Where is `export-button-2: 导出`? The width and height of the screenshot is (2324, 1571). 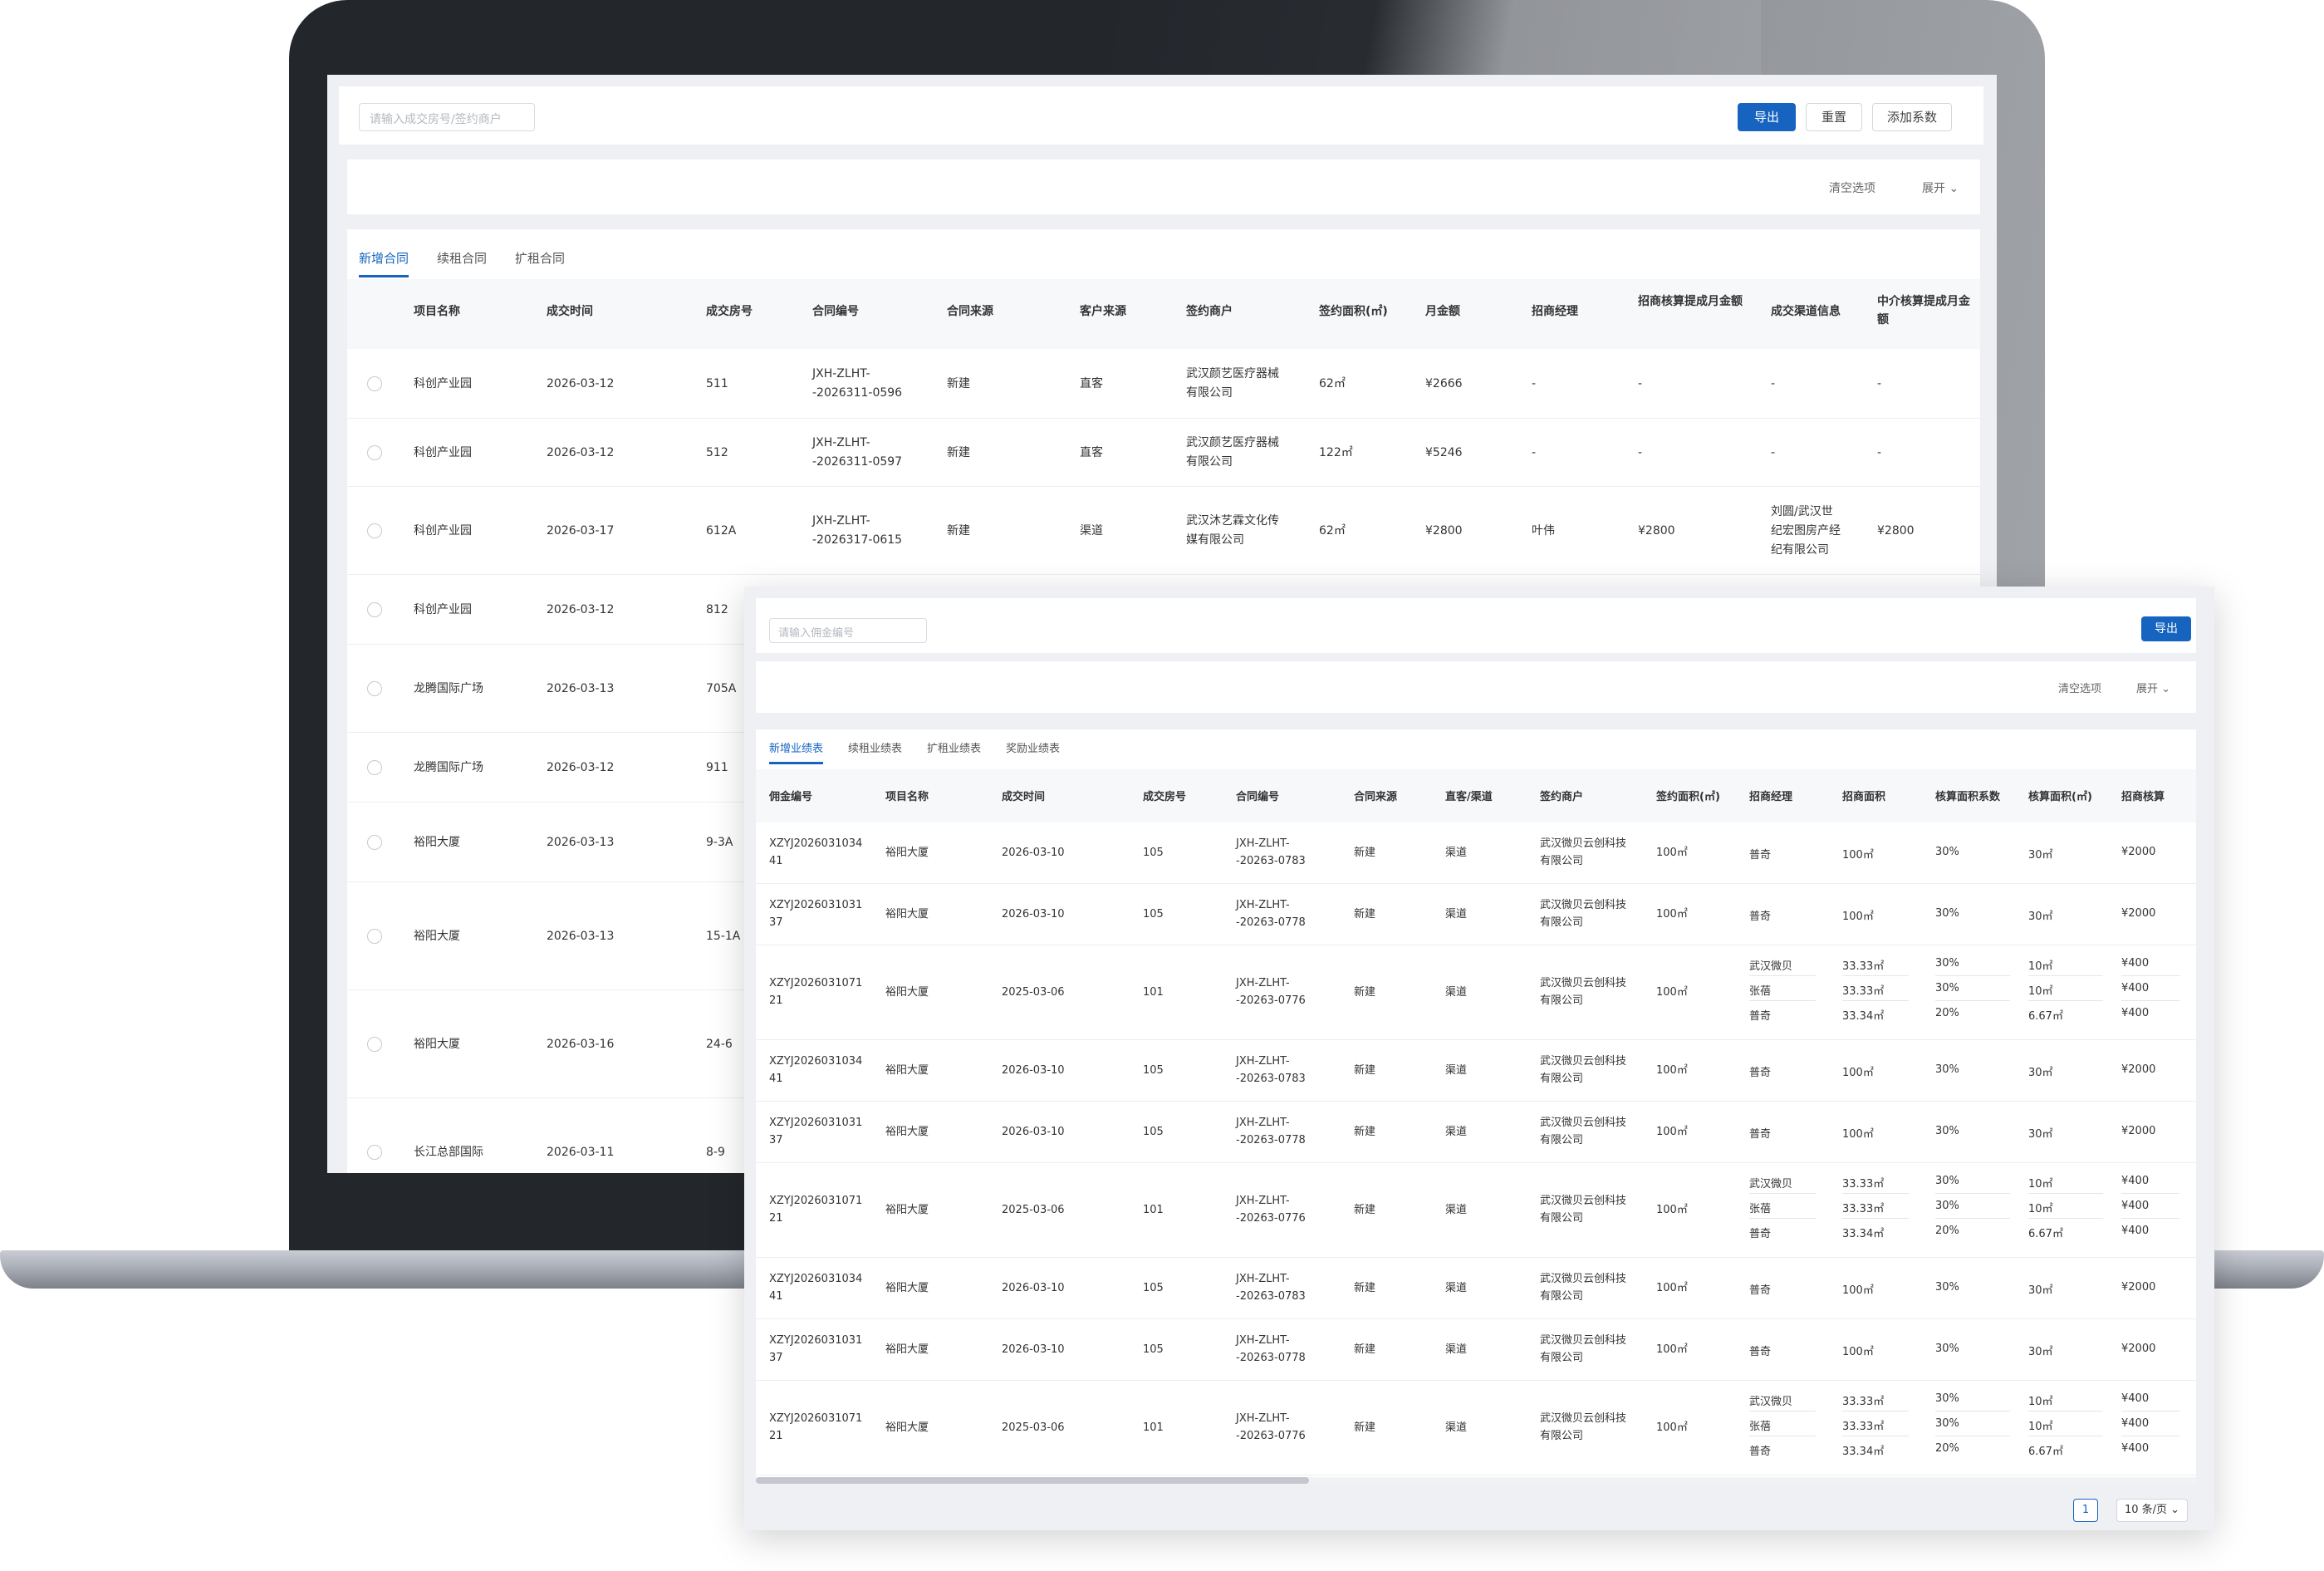 export-button-2: 导出 is located at coordinates (2166, 628).